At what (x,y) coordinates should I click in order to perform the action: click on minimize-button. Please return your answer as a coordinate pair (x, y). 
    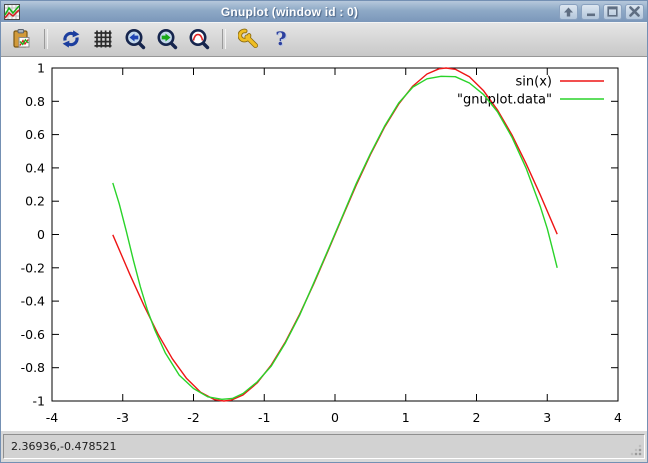
    Looking at the image, I should click on (590, 11).